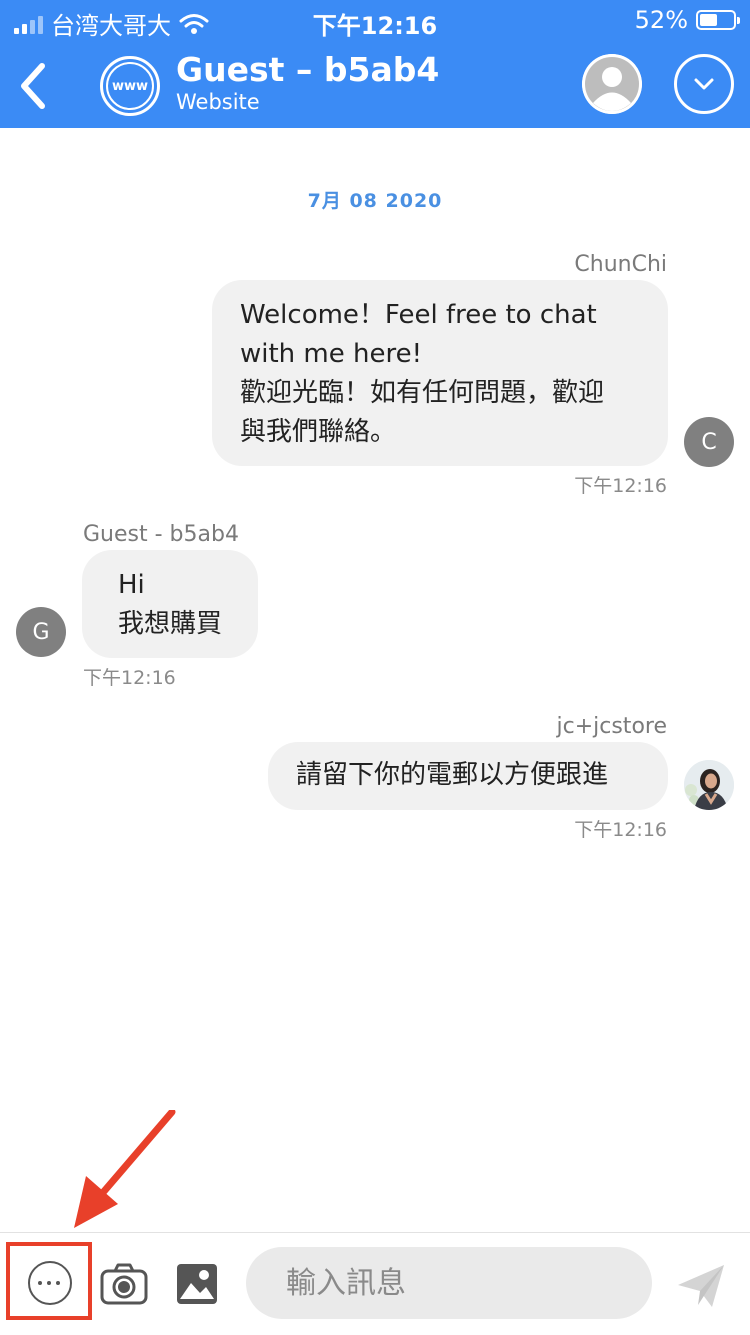  Describe the element at coordinates (661, 20) in the screenshot. I see `battery-percent: 52%` at that location.